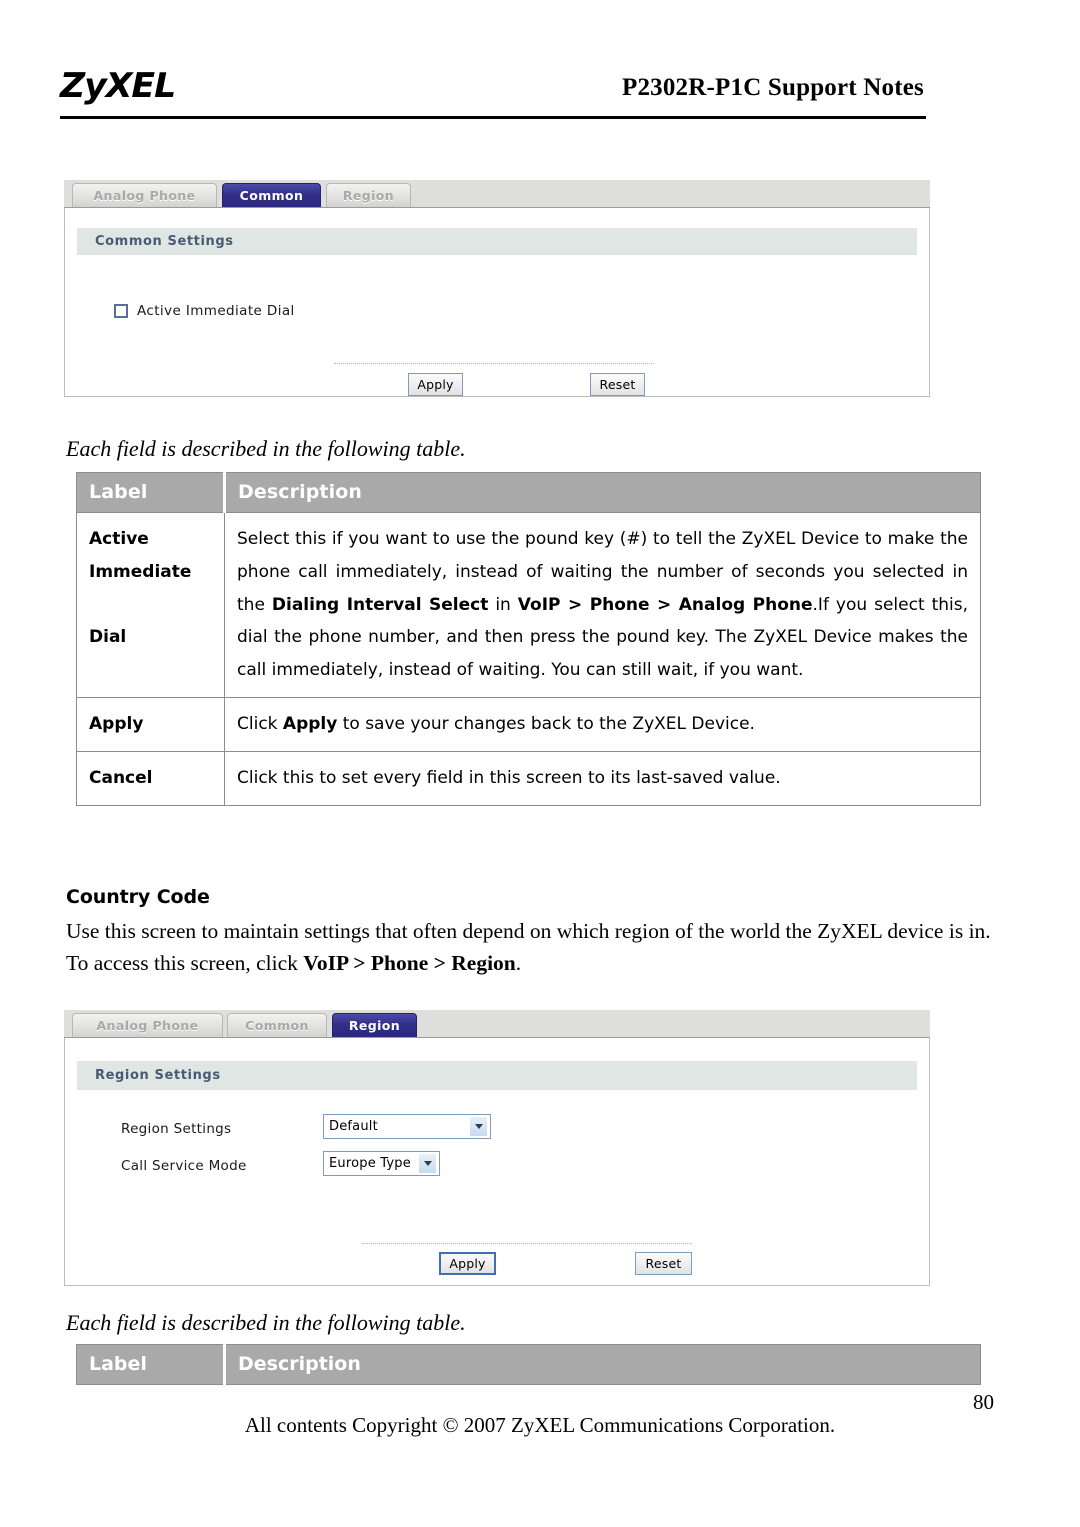 The height and width of the screenshot is (1527, 1080). Describe the element at coordinates (164, 241) in the screenshot. I see `section-title: Common Settings` at that location.